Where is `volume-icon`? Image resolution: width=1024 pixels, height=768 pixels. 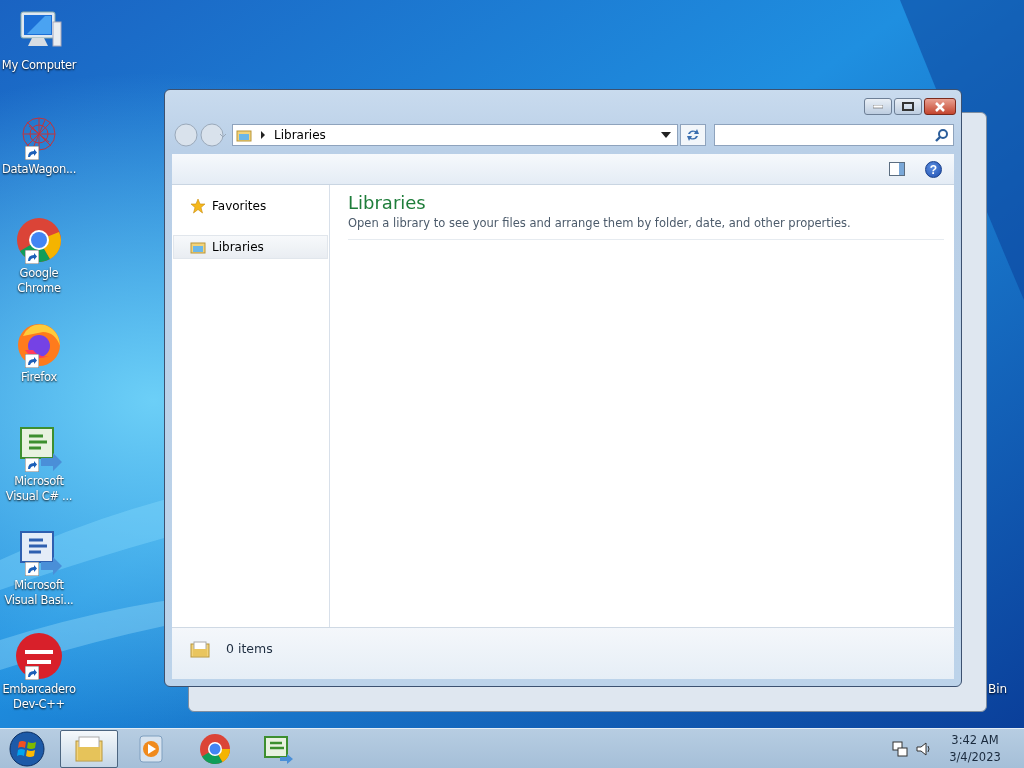 volume-icon is located at coordinates (924, 748).